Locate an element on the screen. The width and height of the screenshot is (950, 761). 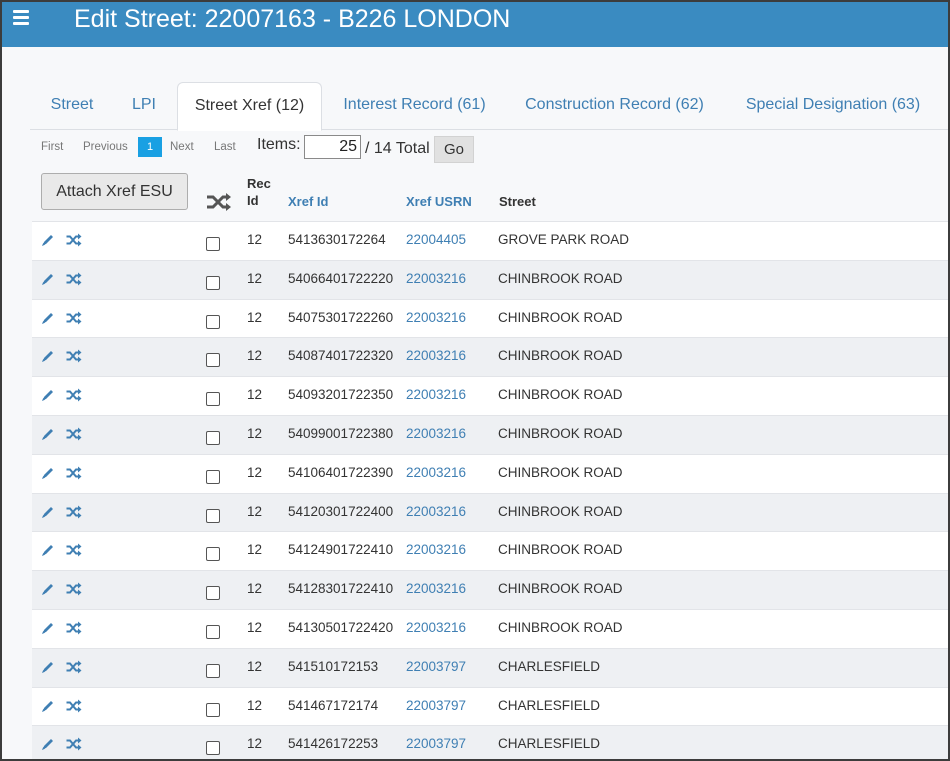
hamburger-menu-icon is located at coordinates (21, 18).